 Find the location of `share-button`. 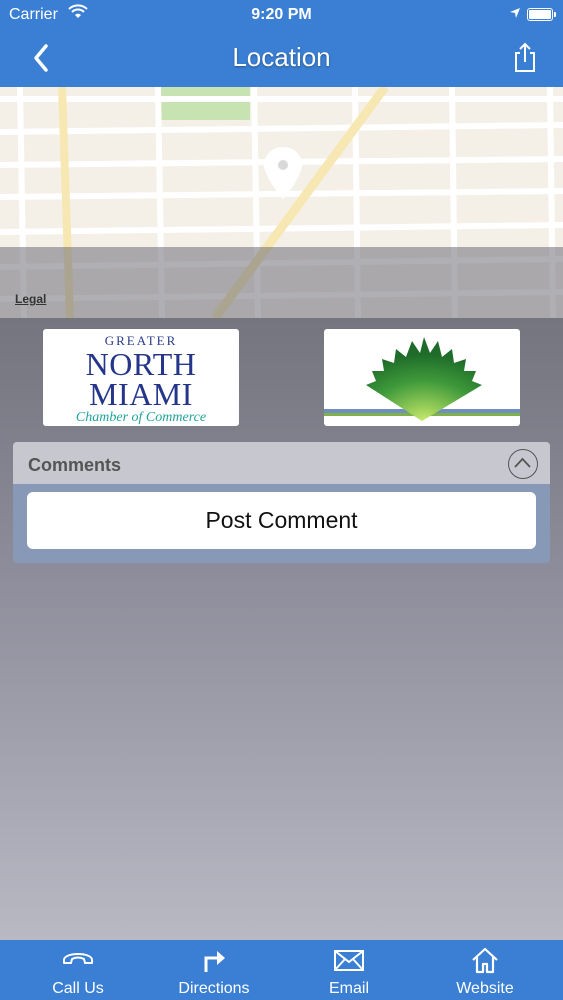

share-button is located at coordinates (525, 57).